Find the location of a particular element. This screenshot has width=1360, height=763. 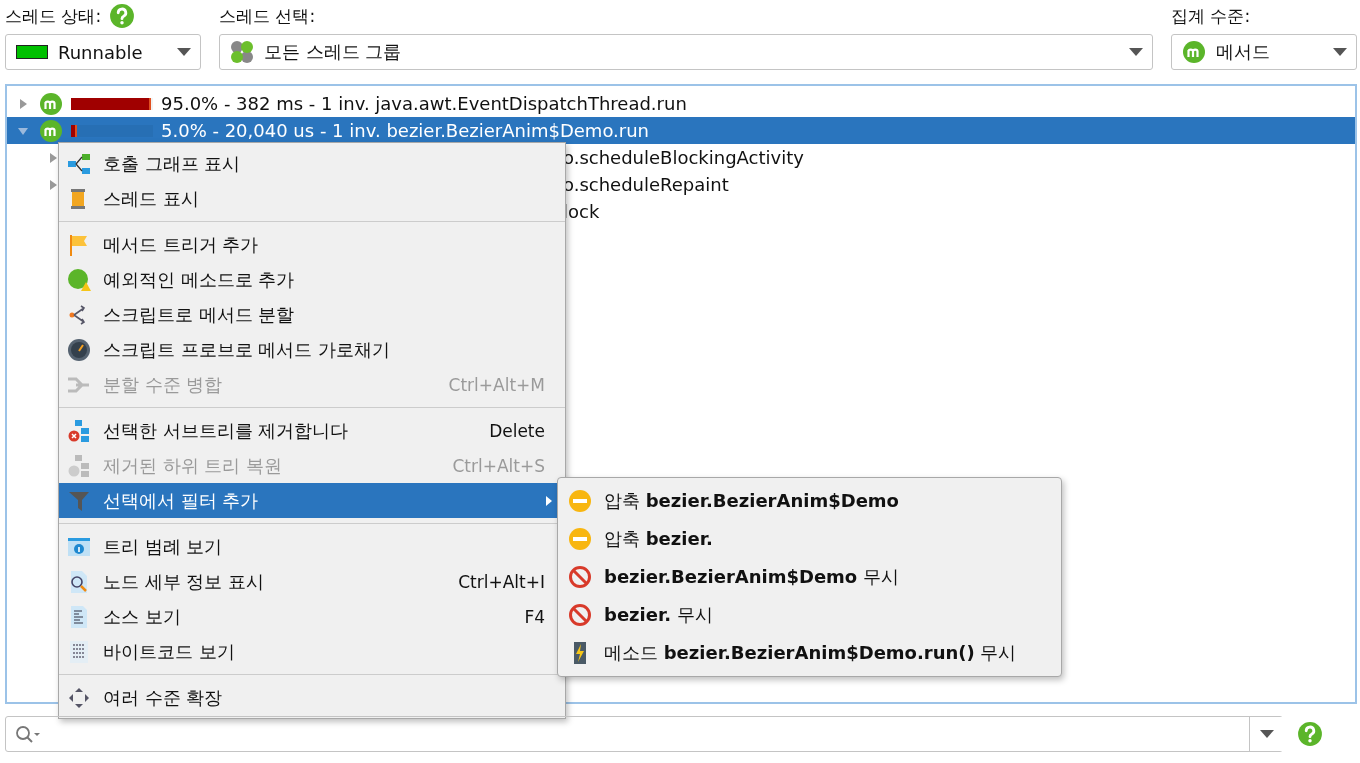

search-field is located at coordinates (644, 734).